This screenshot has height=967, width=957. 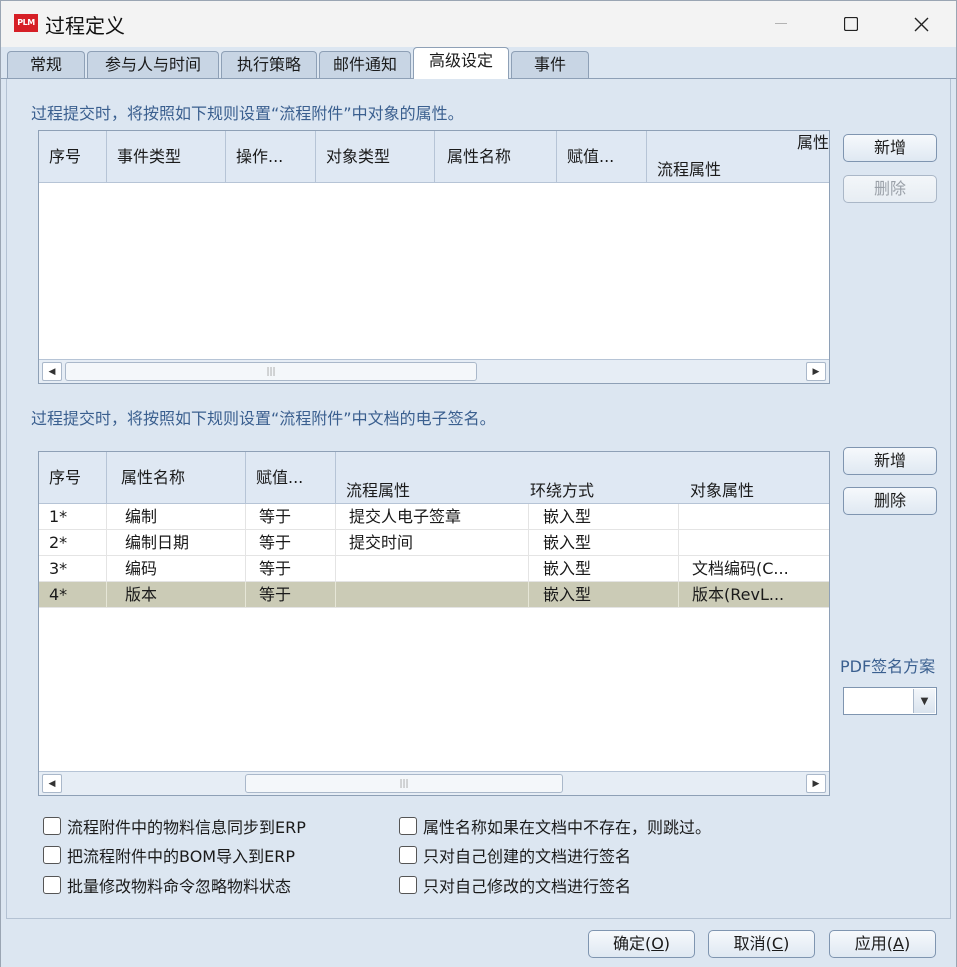 I want to click on plm-app-icon: PLM, so click(x=26, y=23).